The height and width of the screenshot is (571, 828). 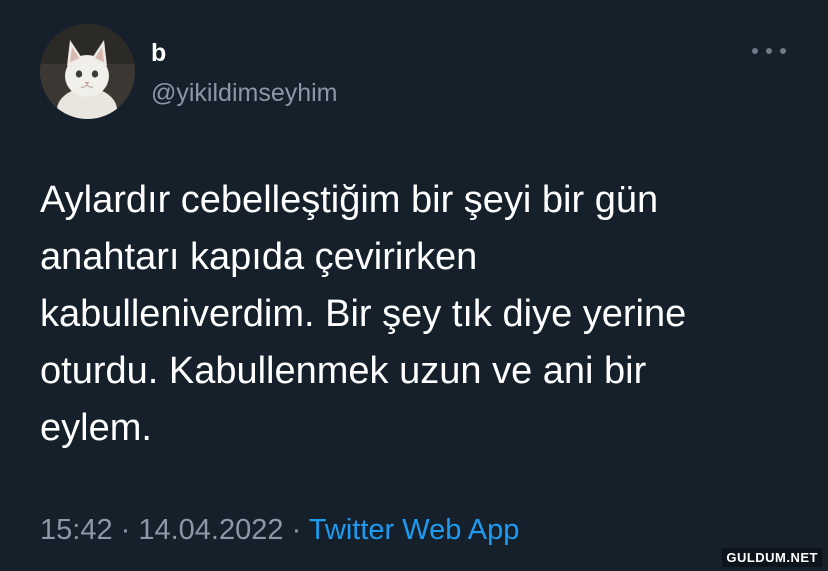 What do you see at coordinates (87, 71) in the screenshot?
I see `cat-avatar-icon` at bounding box center [87, 71].